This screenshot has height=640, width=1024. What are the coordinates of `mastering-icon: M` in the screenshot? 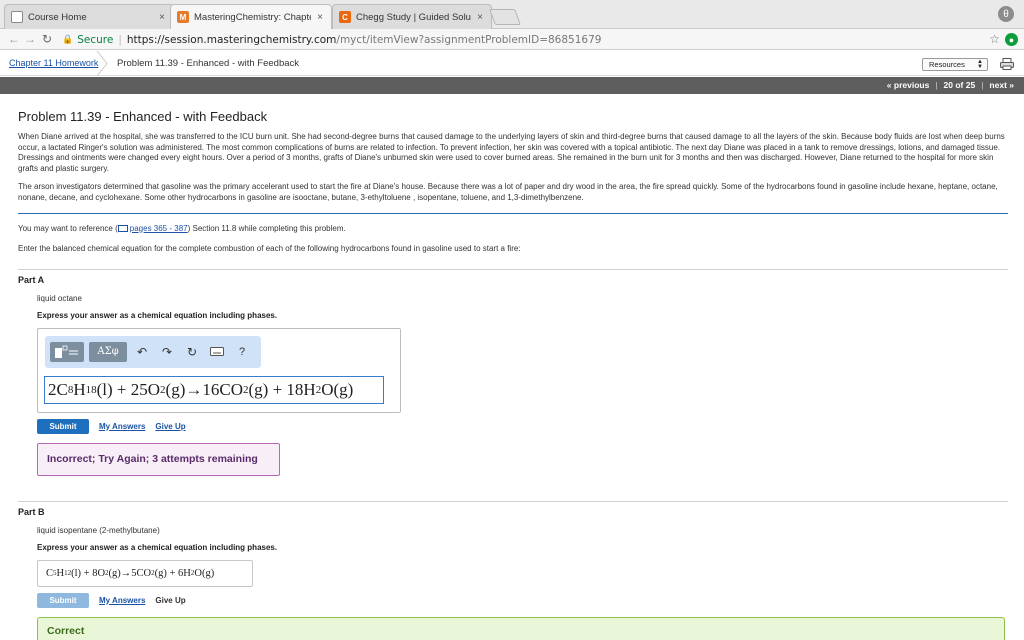 It's located at (183, 17).